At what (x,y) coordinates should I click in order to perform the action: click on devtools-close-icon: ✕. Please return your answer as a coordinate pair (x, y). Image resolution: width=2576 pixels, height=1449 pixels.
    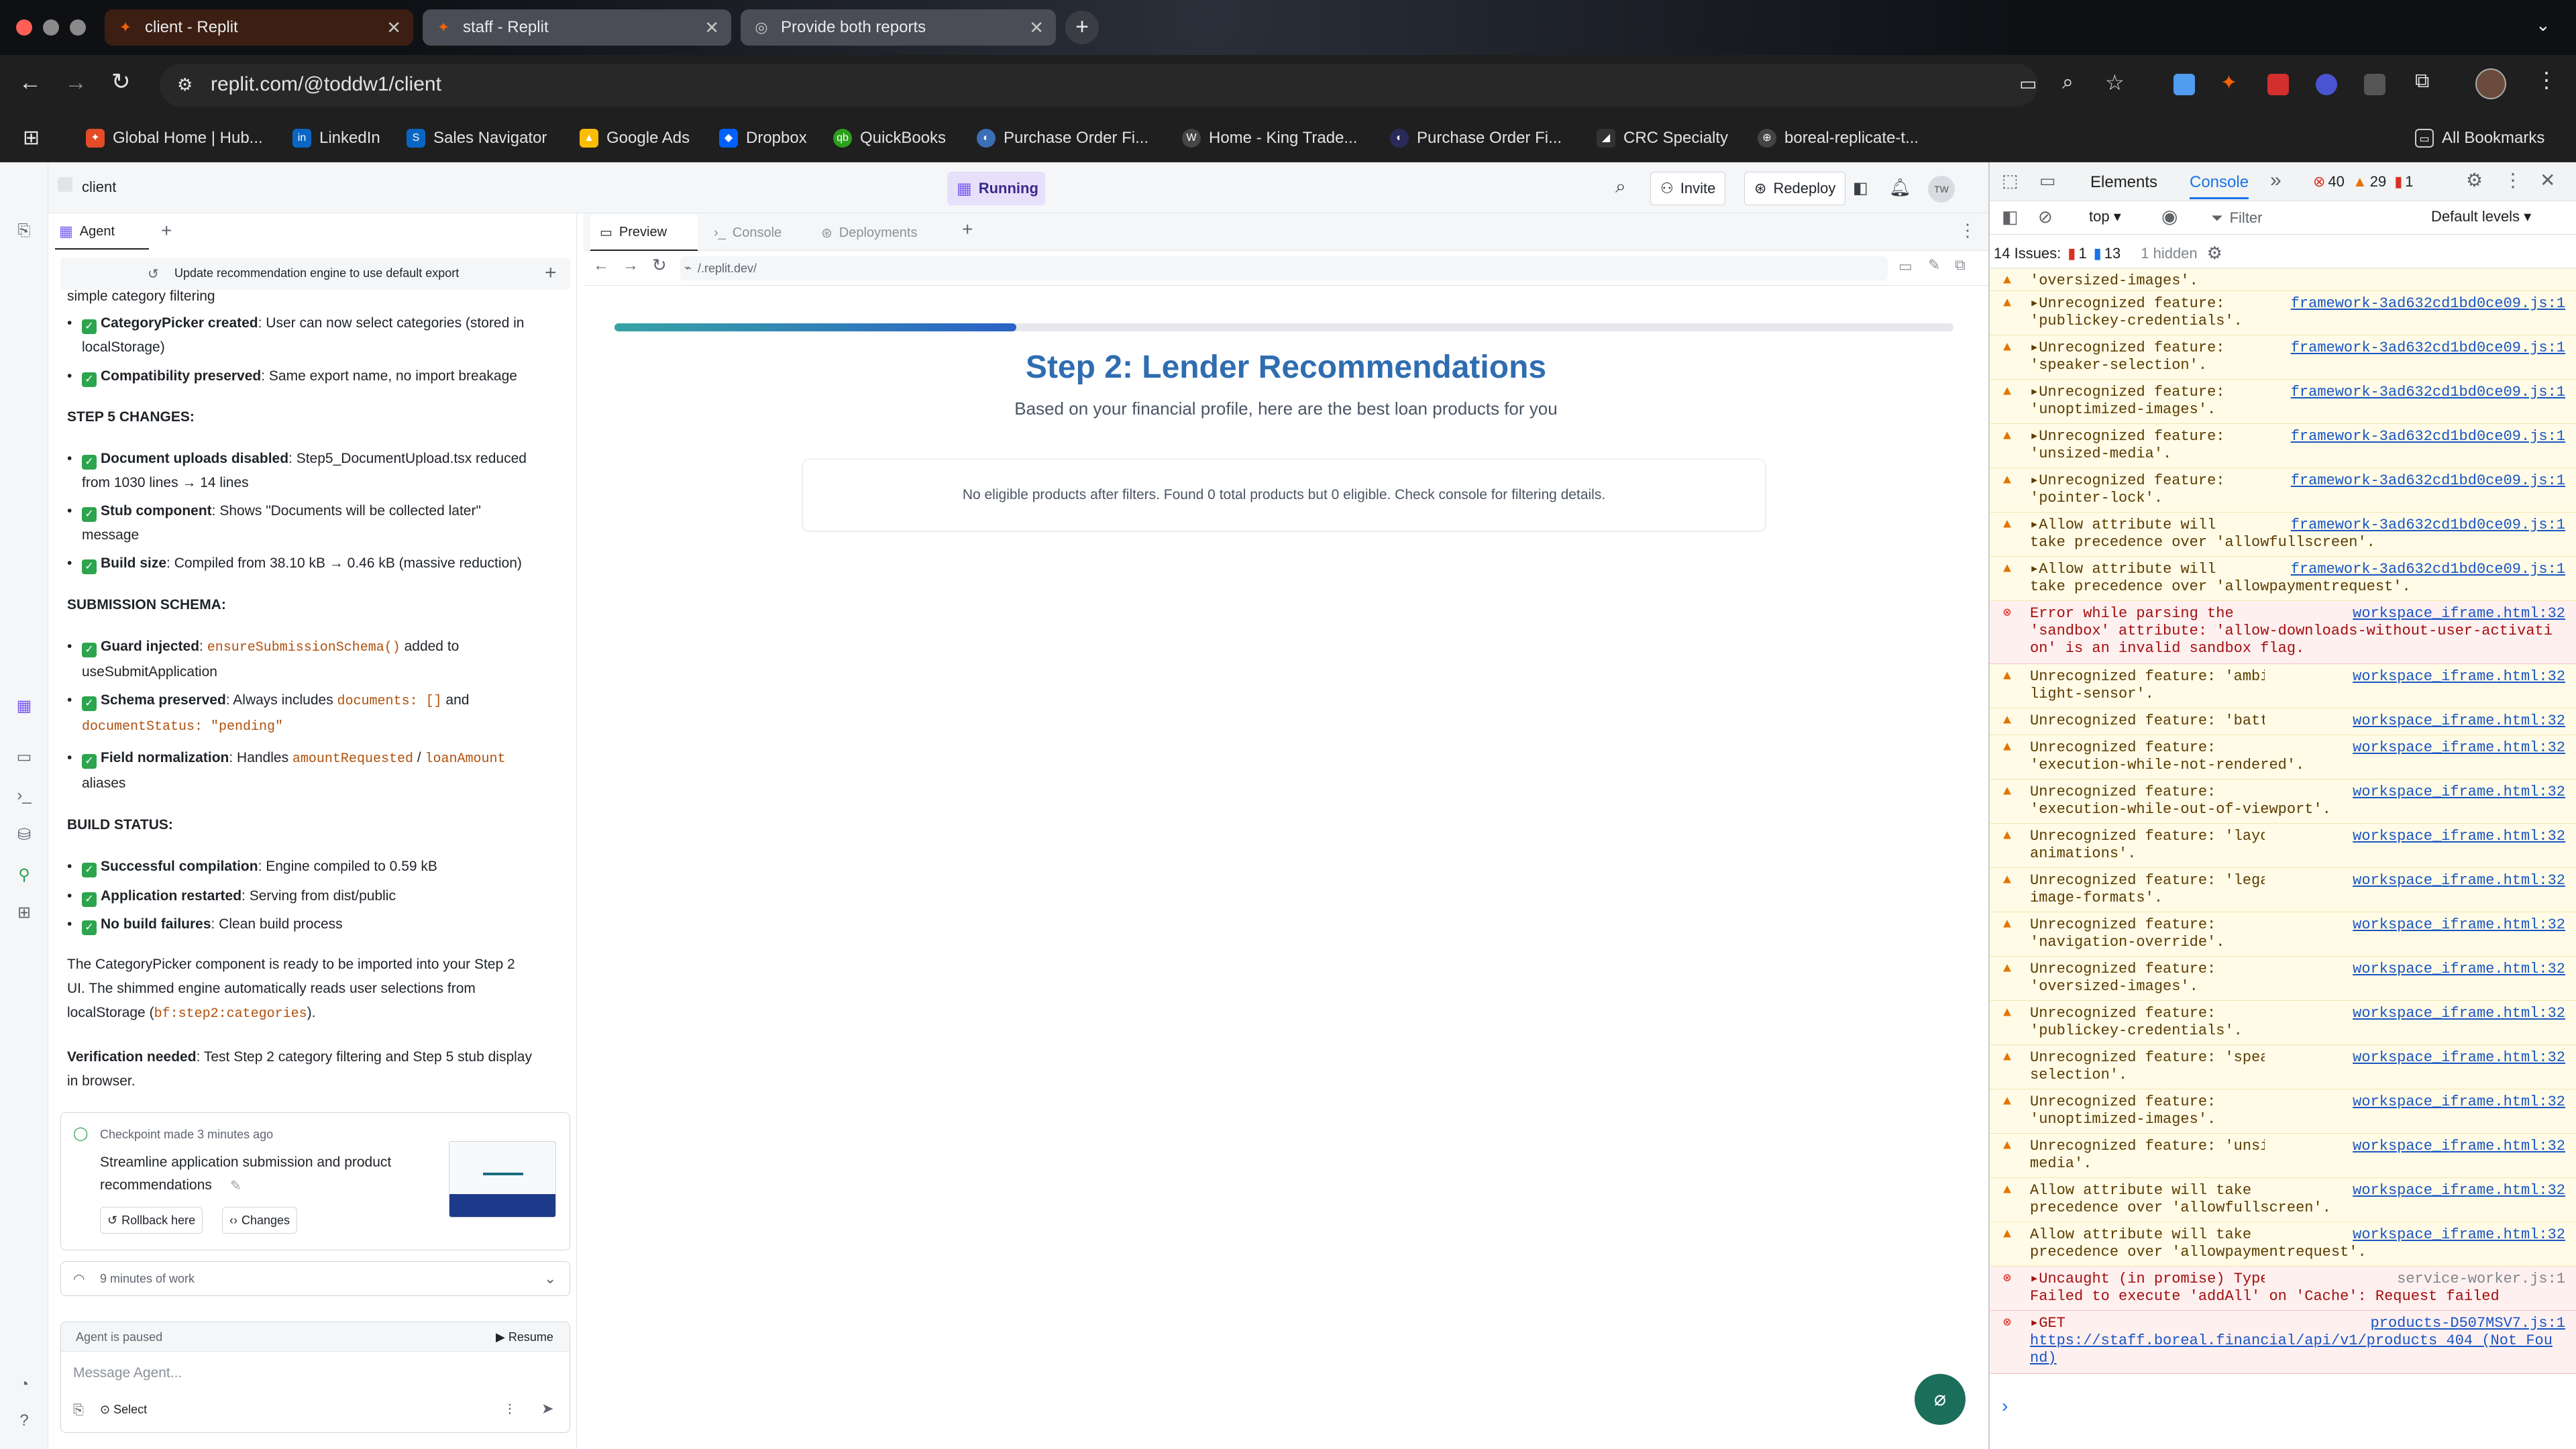
    Looking at the image, I should click on (2547, 180).